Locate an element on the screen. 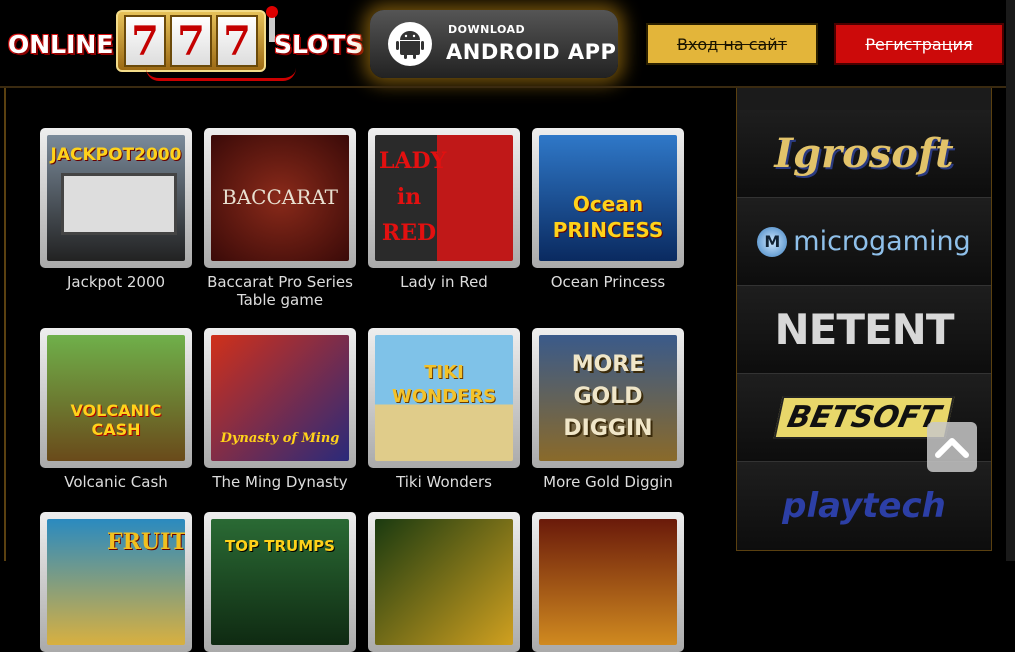 The width and height of the screenshot is (1015, 652). game-art-text: BACCARAT is located at coordinates (280, 197).